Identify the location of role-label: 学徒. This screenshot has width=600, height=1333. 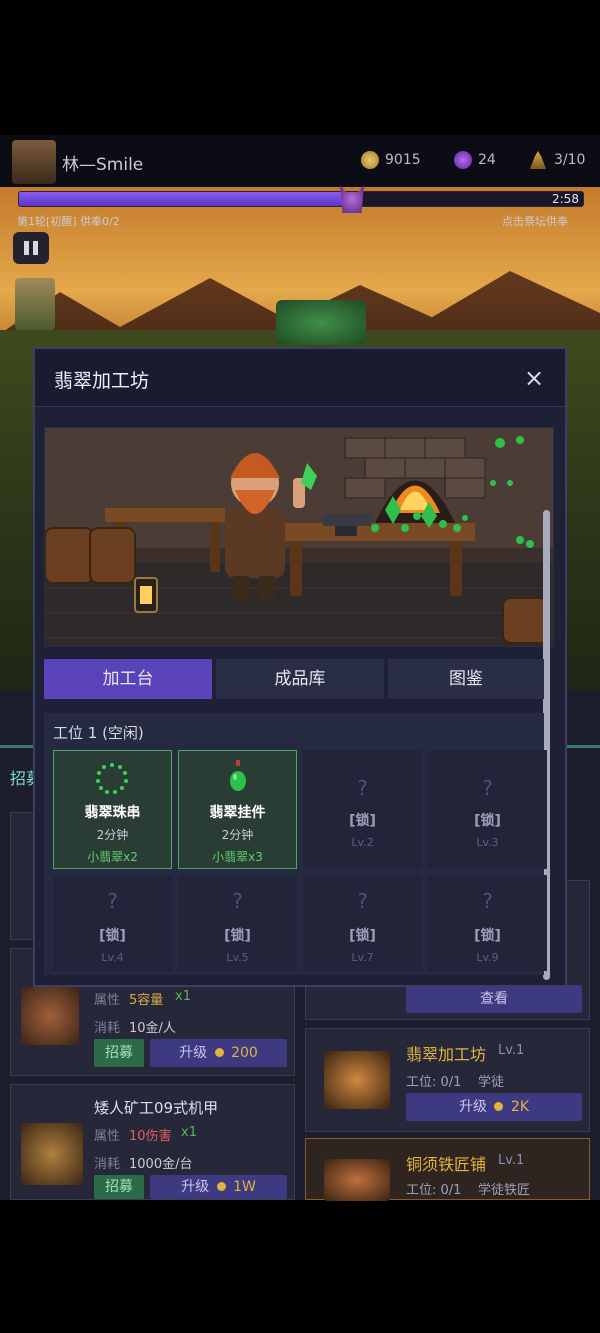
(491, 1082).